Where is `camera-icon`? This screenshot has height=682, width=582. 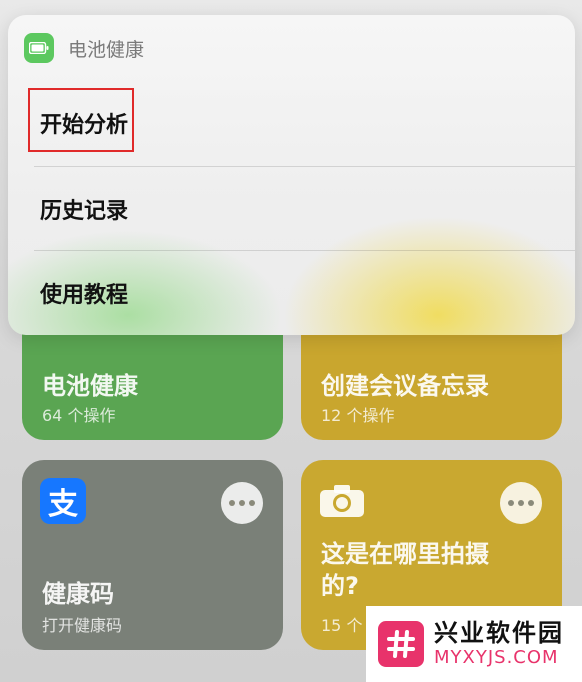
camera-icon is located at coordinates (342, 503).